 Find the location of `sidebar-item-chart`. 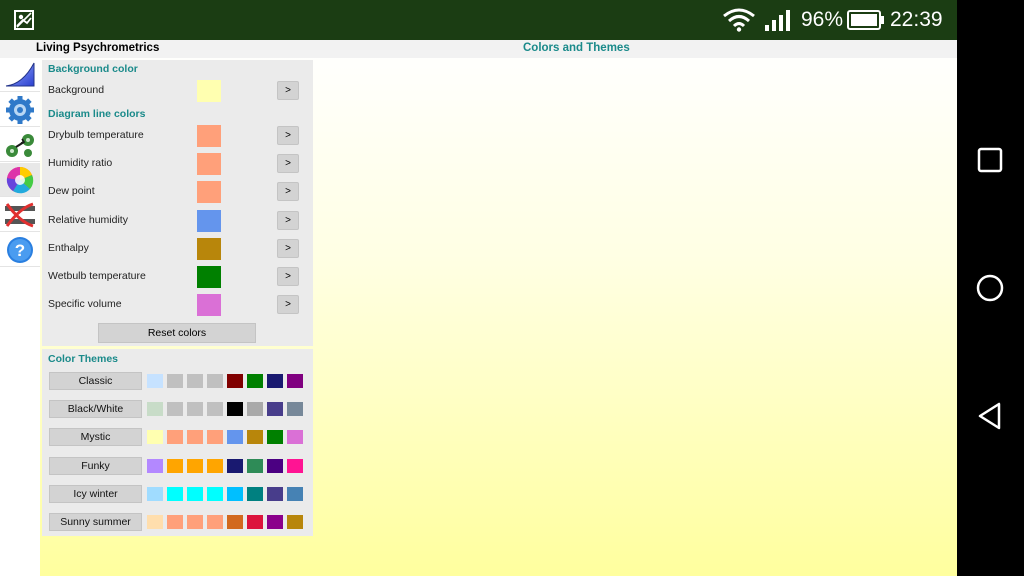

sidebar-item-chart is located at coordinates (20, 75).